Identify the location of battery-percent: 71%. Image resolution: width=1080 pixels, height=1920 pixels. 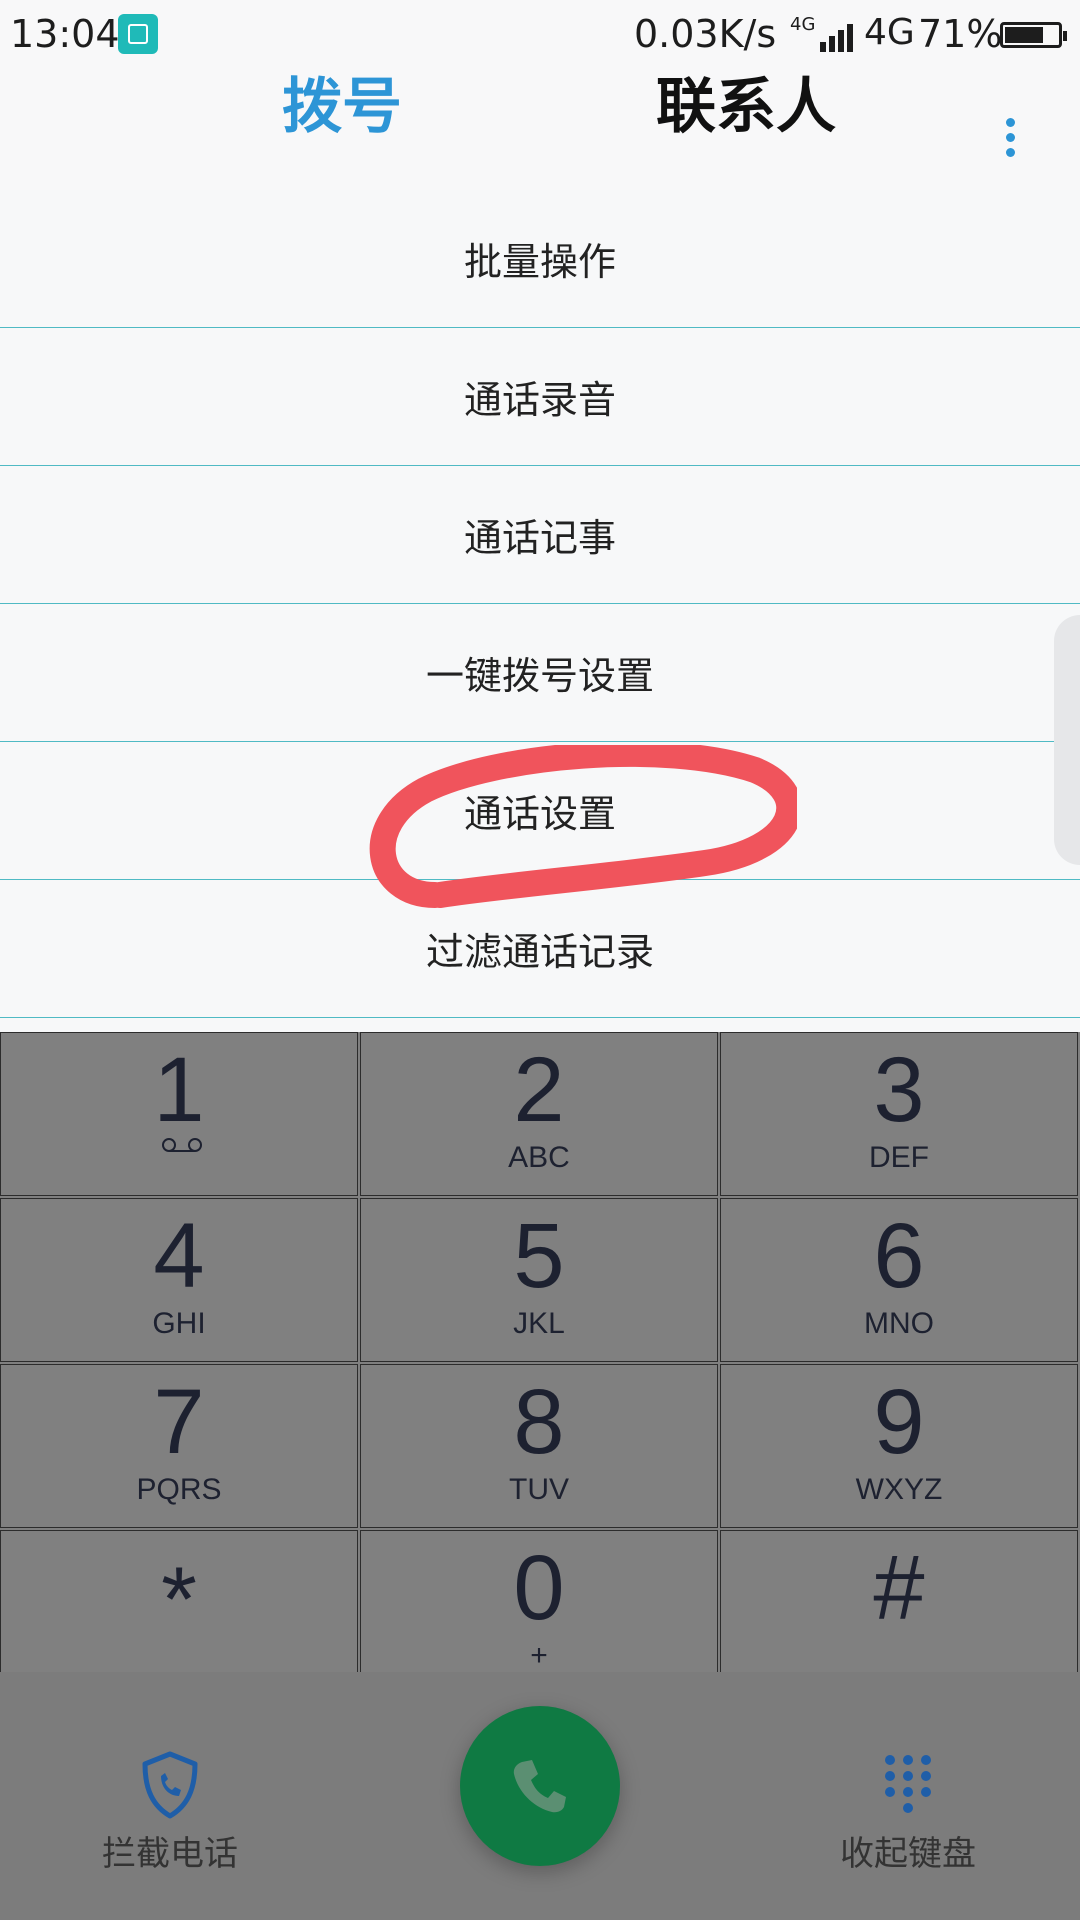
(960, 34).